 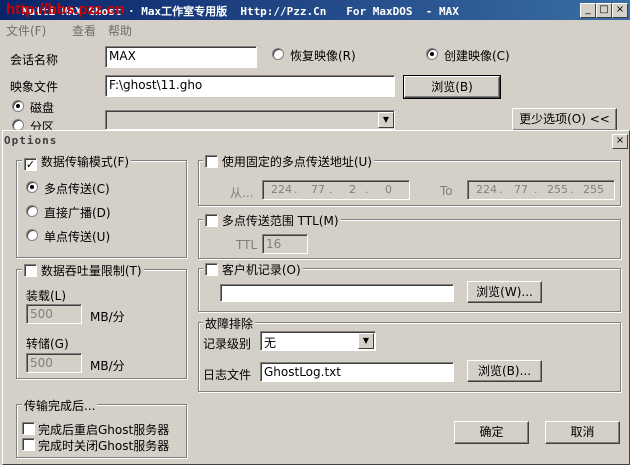 I want to click on restart-label: 完成后重启Ghost服务器, so click(x=104, y=430).